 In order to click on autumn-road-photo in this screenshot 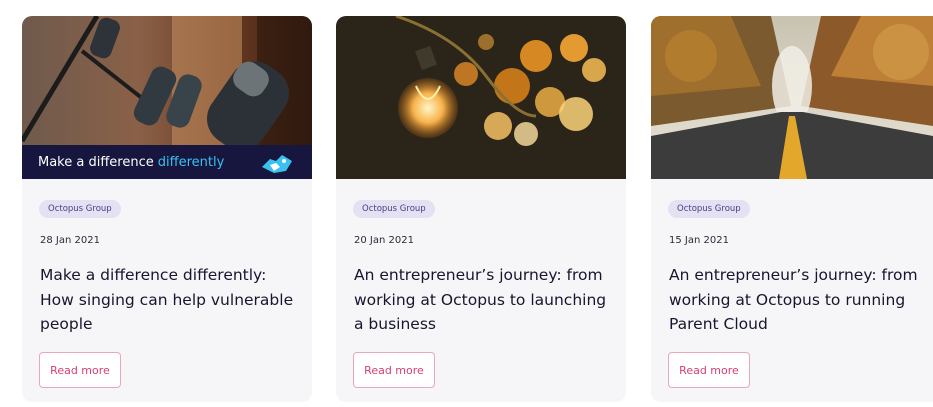, I will do `click(792, 97)`.